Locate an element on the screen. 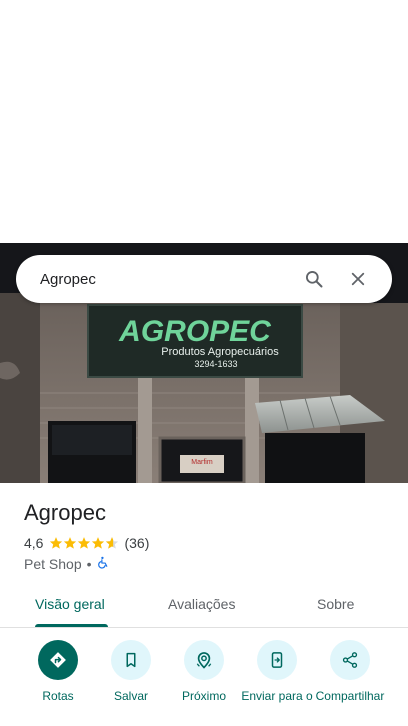 This screenshot has width=408, height=726. nearby-label: Próximo is located at coordinates (203, 696).